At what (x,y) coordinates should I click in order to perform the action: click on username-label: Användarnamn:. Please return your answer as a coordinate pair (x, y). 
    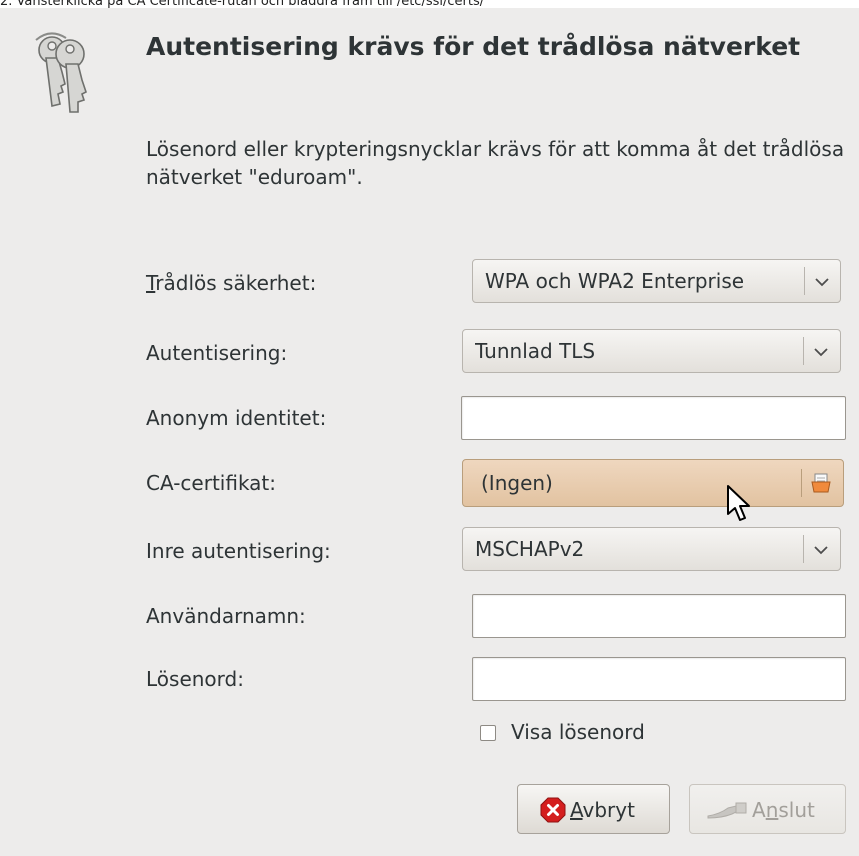
    Looking at the image, I should click on (226, 616).